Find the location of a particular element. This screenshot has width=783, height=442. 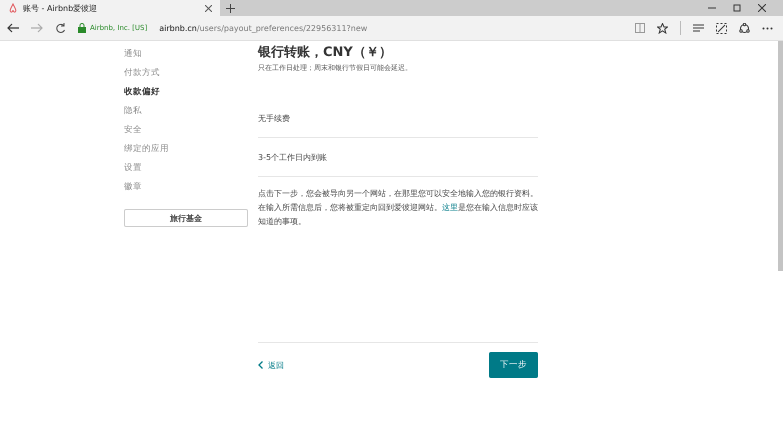

next-button: 下一步 is located at coordinates (513, 365).